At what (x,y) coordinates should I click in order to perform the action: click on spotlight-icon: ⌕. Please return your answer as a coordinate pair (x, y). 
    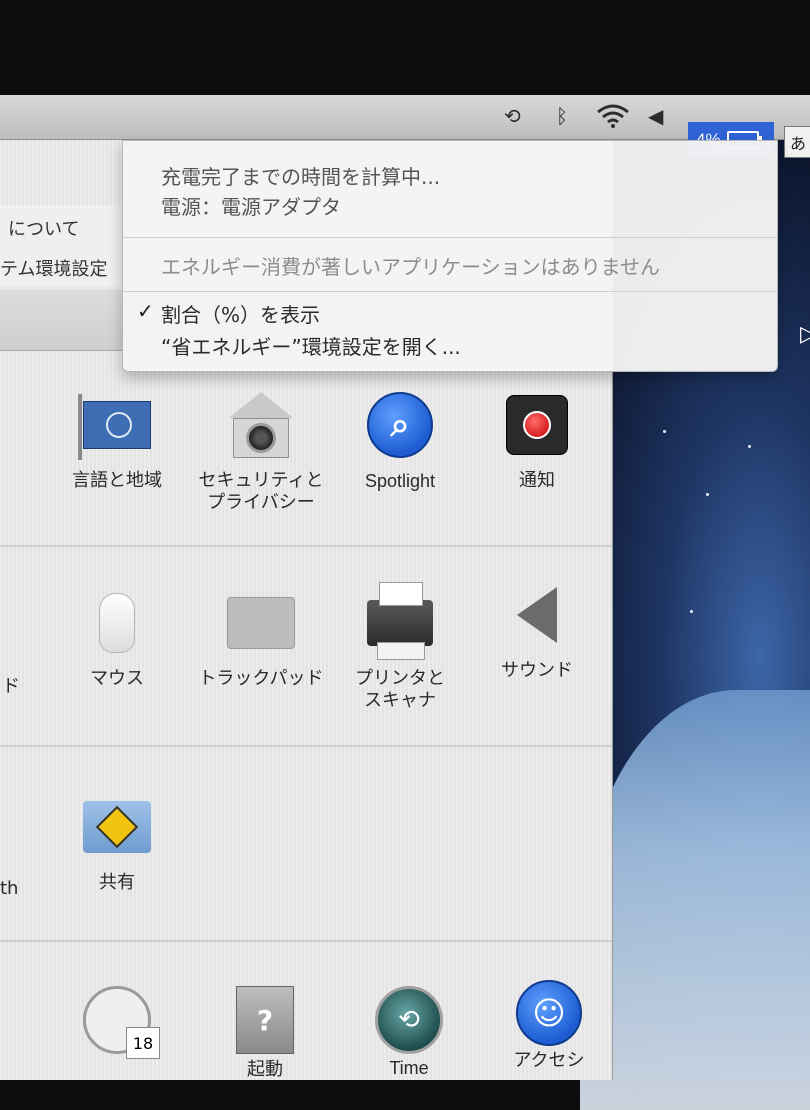
    Looking at the image, I should click on (400, 425).